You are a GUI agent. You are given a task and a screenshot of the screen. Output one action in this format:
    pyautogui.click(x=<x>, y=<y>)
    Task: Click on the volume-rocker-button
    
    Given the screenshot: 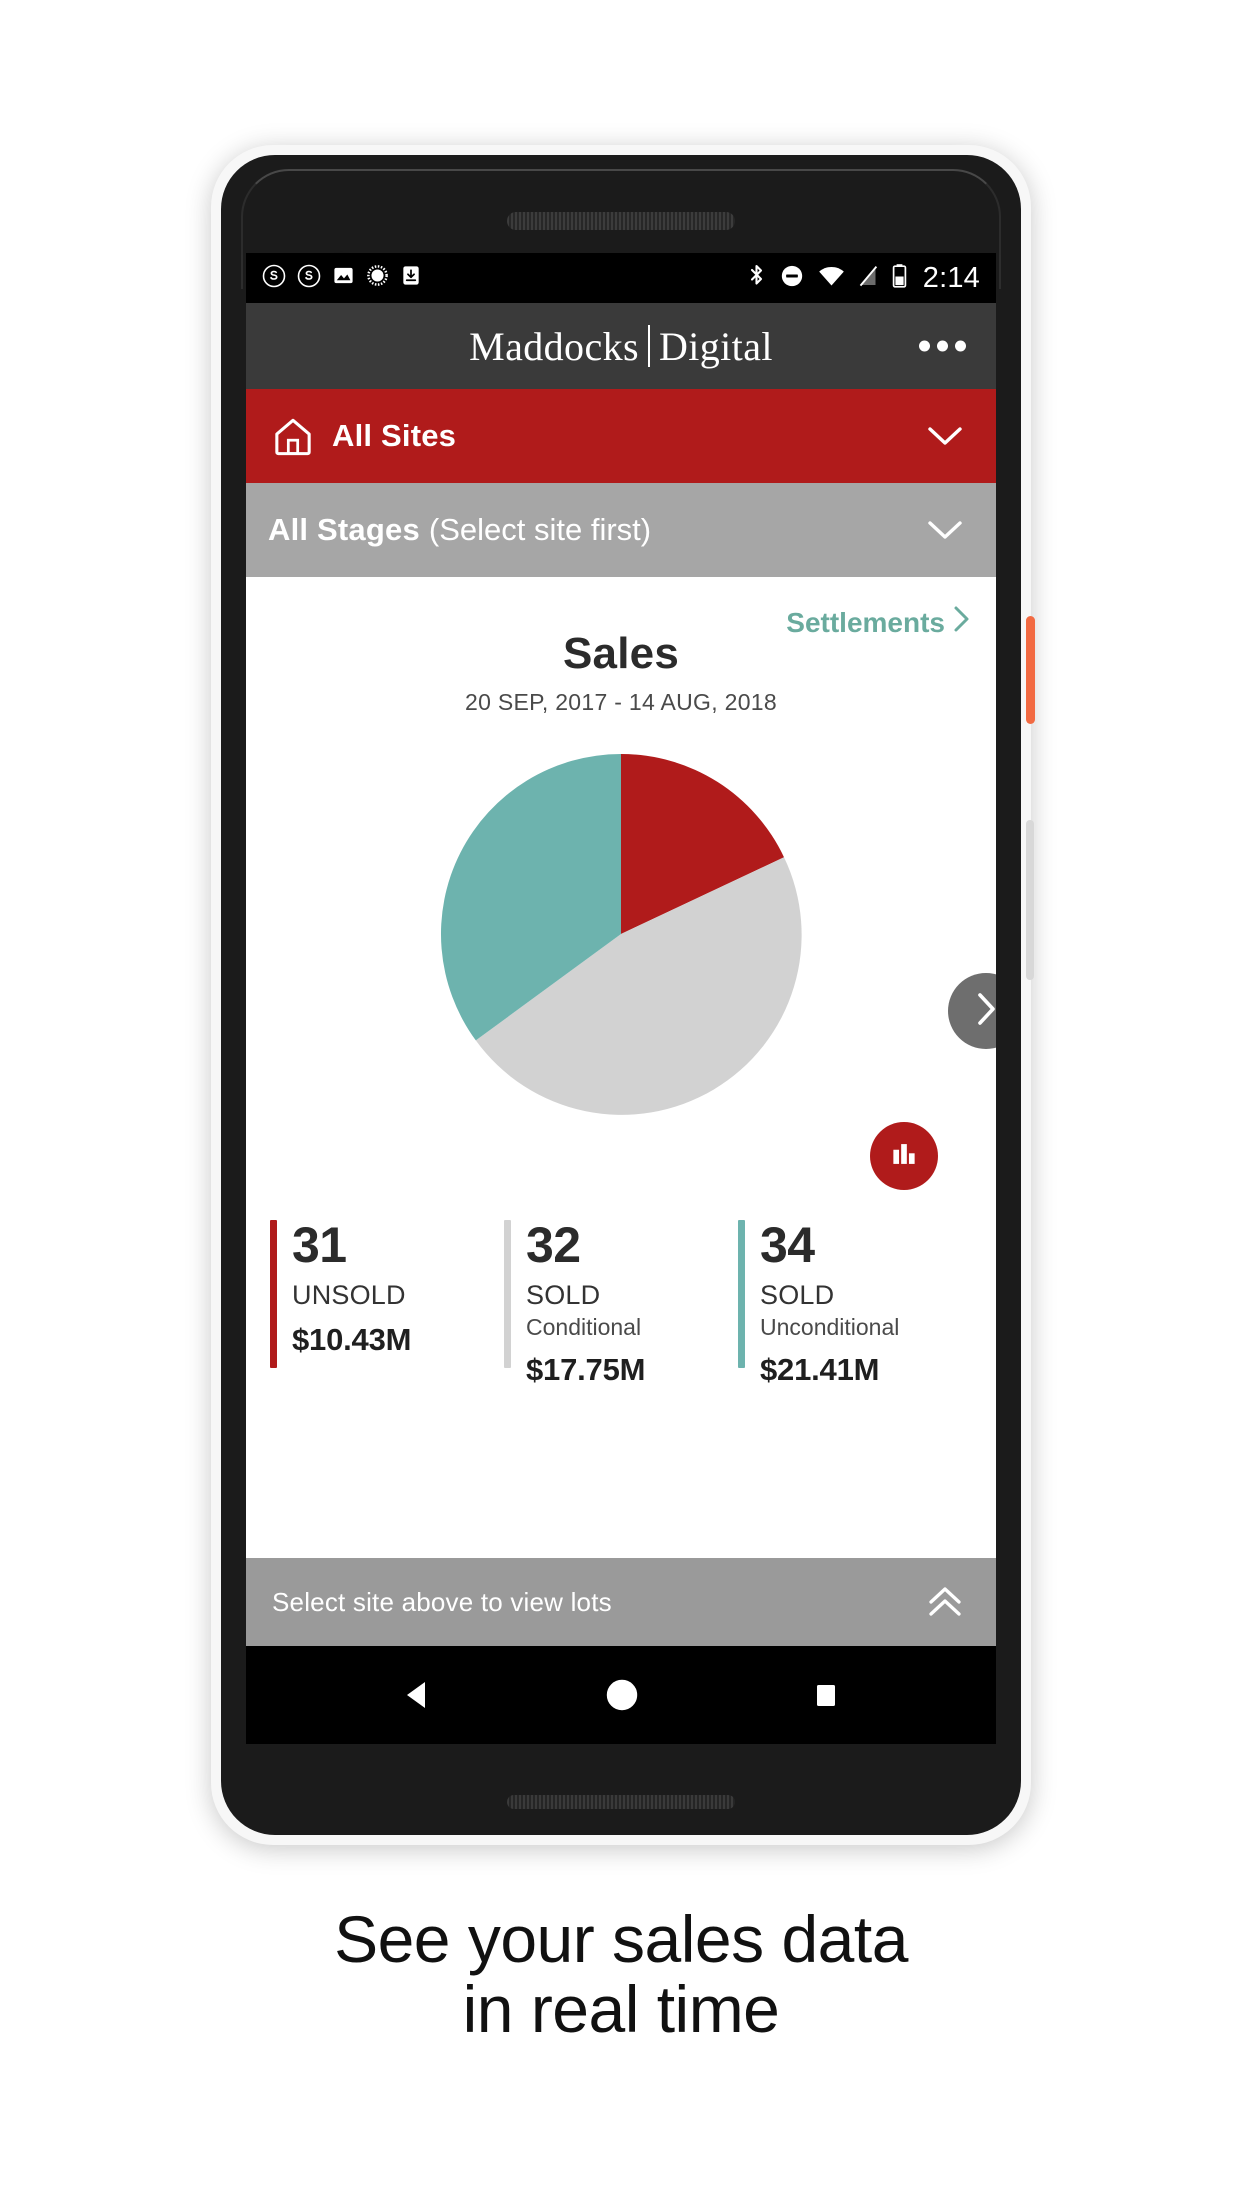 What is the action you would take?
    pyautogui.click(x=1030, y=900)
    